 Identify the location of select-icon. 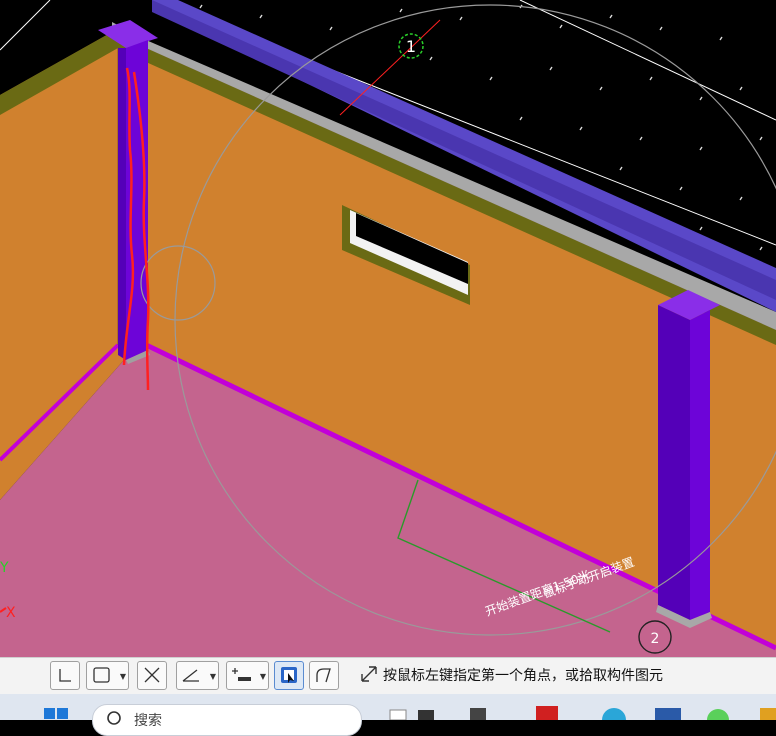
(289, 675).